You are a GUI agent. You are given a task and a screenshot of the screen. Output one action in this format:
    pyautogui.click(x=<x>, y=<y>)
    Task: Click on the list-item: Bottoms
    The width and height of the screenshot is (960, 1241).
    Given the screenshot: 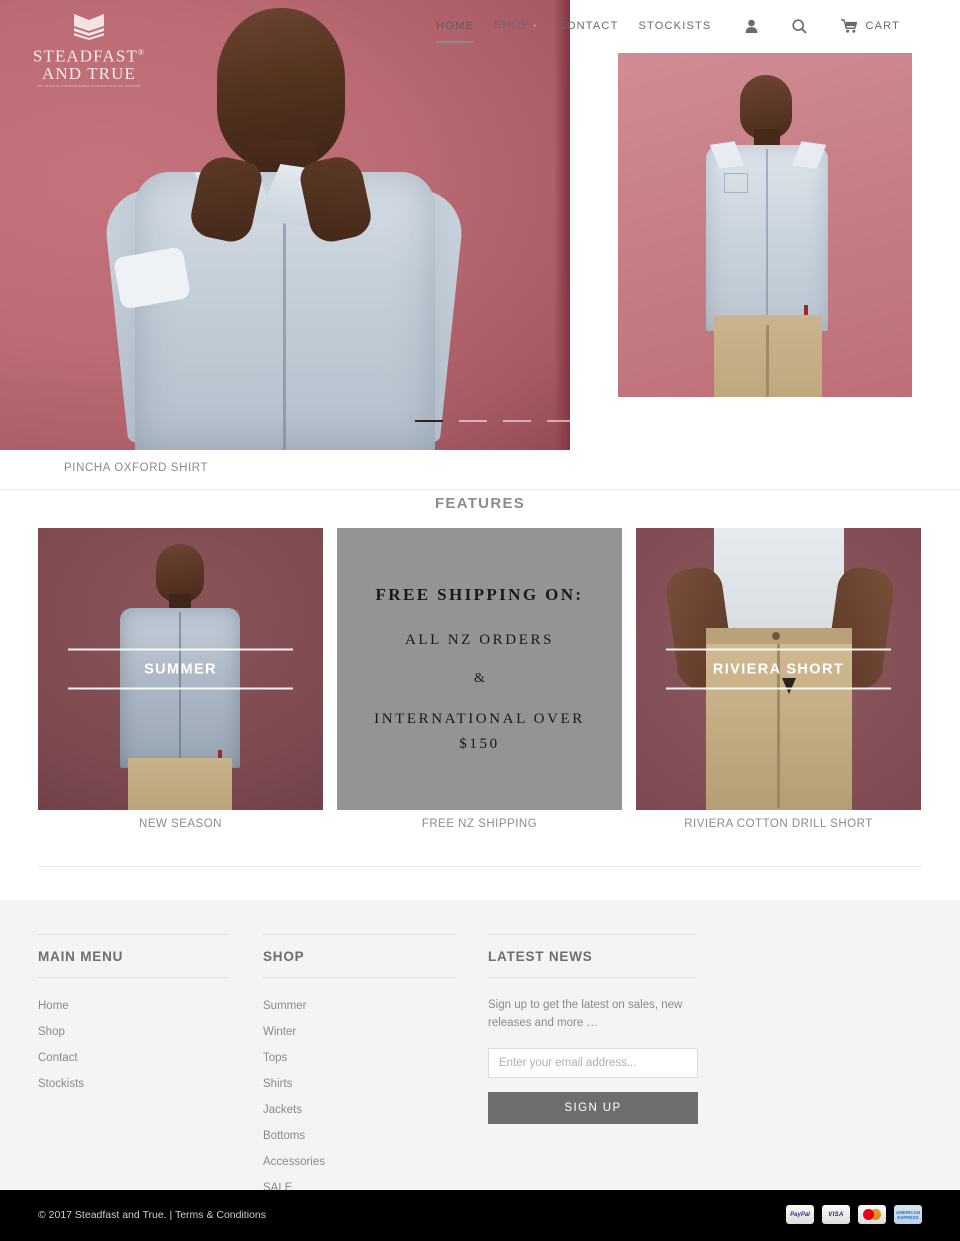 What is the action you would take?
    pyautogui.click(x=375, y=1135)
    